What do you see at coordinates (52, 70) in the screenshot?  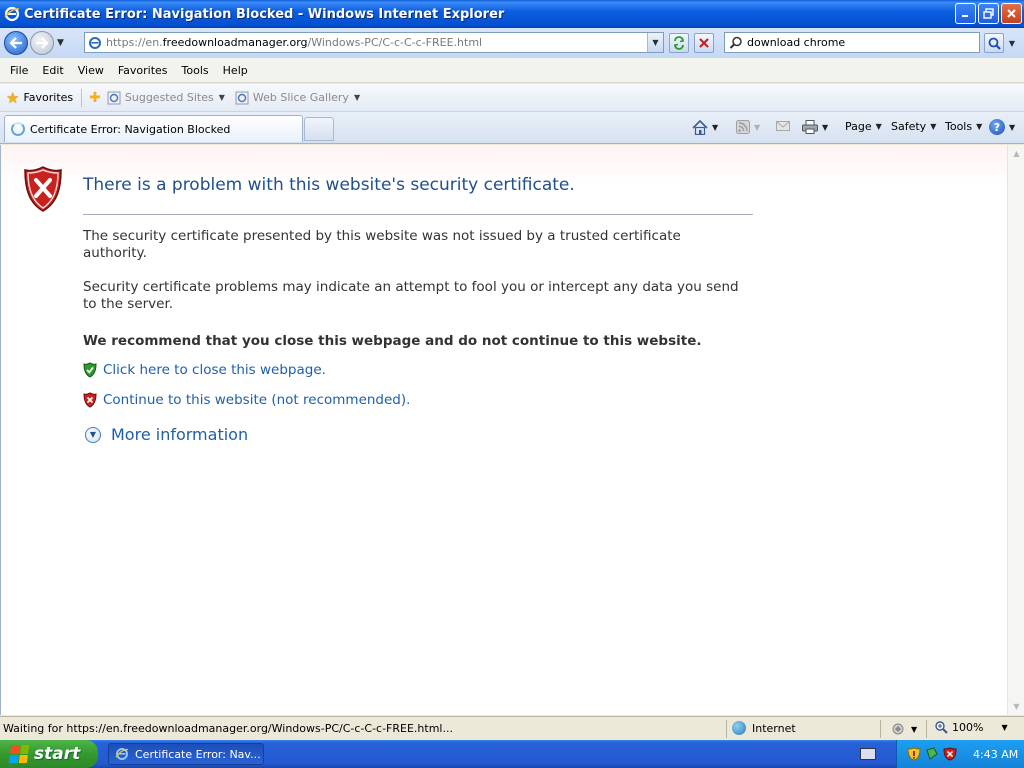 I see `menu-edit: Edit` at bounding box center [52, 70].